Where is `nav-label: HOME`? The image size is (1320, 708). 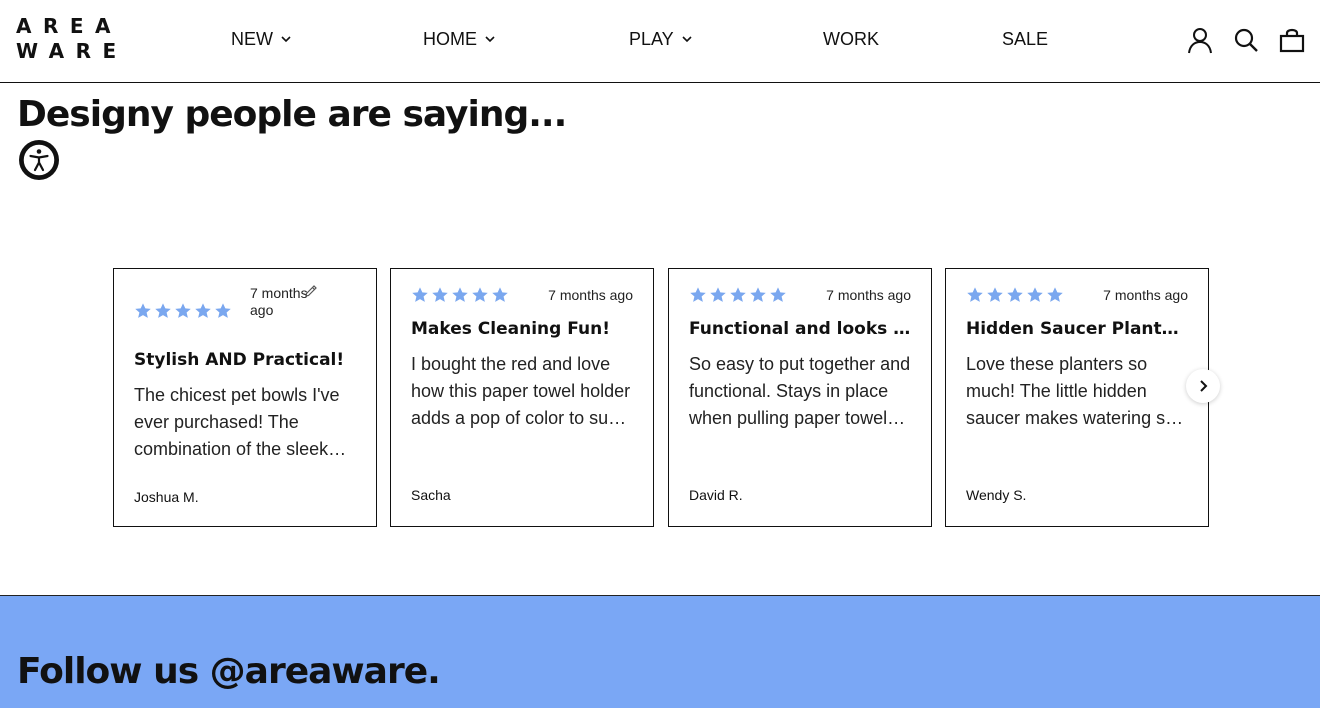 nav-label: HOME is located at coordinates (450, 39).